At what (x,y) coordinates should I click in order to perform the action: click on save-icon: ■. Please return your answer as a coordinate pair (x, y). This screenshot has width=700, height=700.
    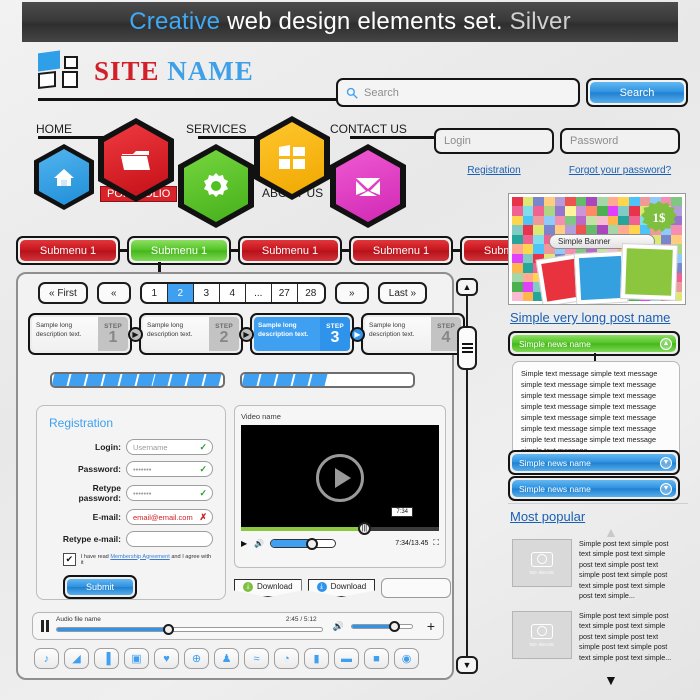
    Looking at the image, I should click on (376, 658).